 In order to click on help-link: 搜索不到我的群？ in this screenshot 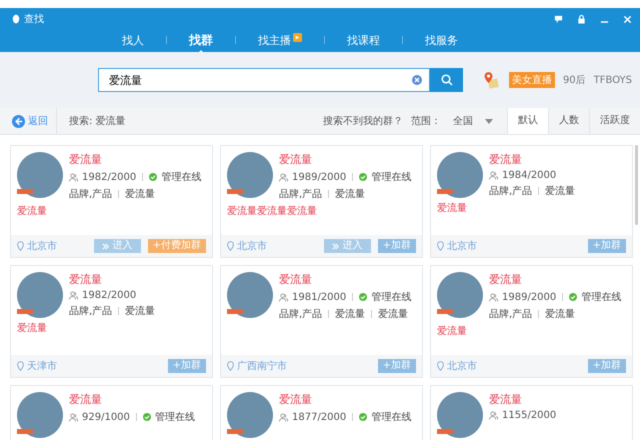, I will do `click(363, 121)`.